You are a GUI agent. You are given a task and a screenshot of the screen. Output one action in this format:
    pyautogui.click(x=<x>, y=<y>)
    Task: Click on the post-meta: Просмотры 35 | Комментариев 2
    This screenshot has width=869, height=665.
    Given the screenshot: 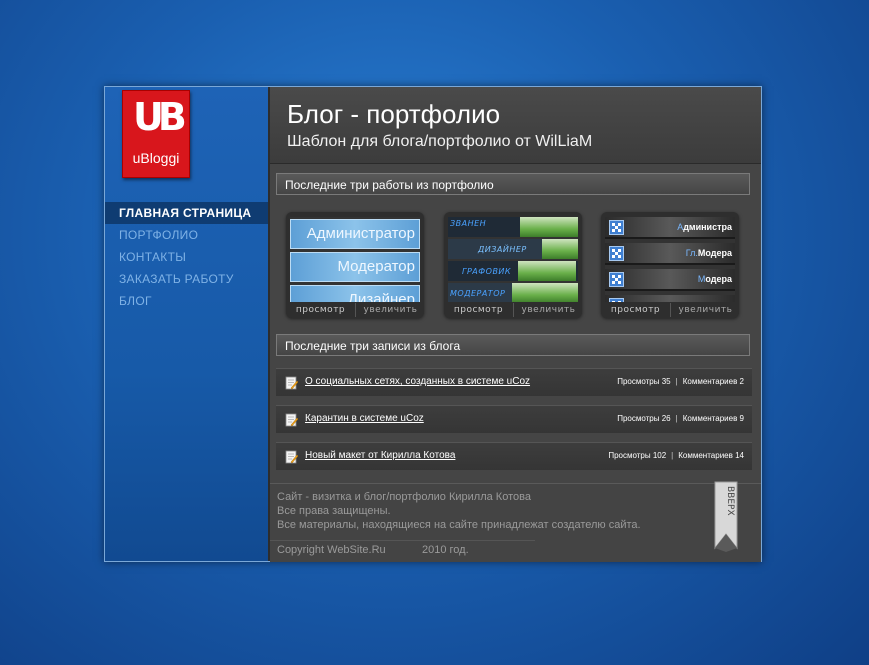 What is the action you would take?
    pyautogui.click(x=680, y=381)
    